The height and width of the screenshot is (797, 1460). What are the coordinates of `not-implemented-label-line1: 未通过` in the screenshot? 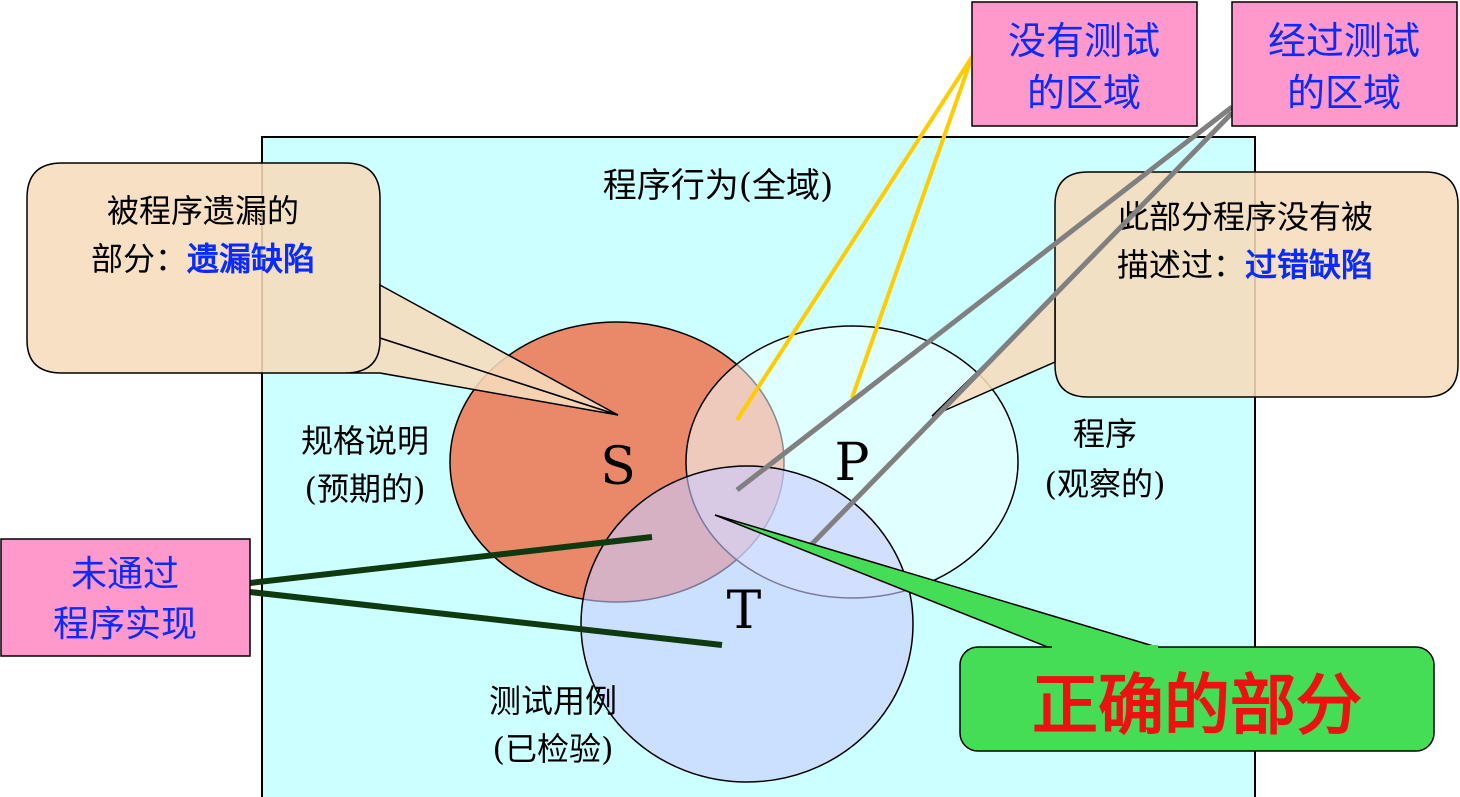 It's located at (125, 574).